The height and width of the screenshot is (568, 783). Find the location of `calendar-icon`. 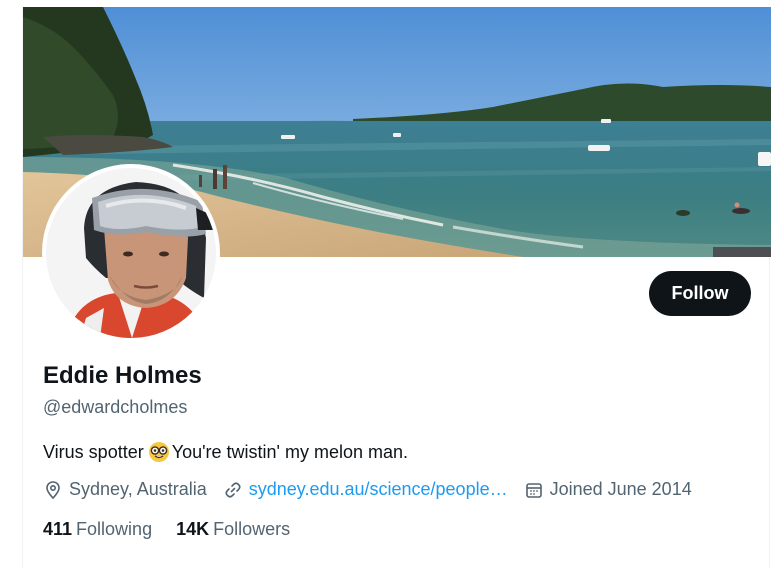

calendar-icon is located at coordinates (533, 490).